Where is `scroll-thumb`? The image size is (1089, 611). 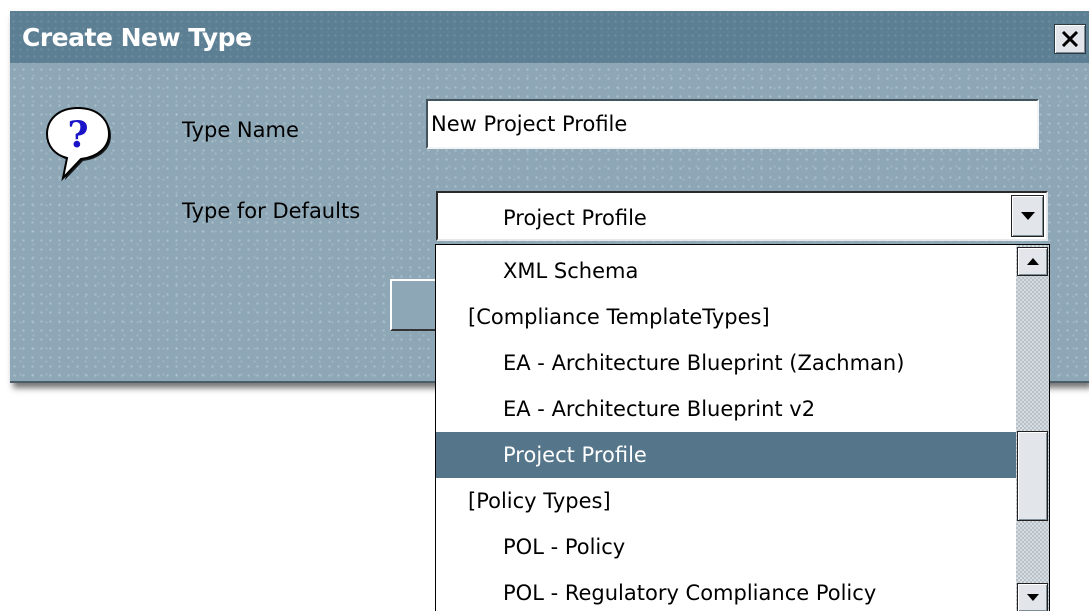
scroll-thumb is located at coordinates (1032, 475).